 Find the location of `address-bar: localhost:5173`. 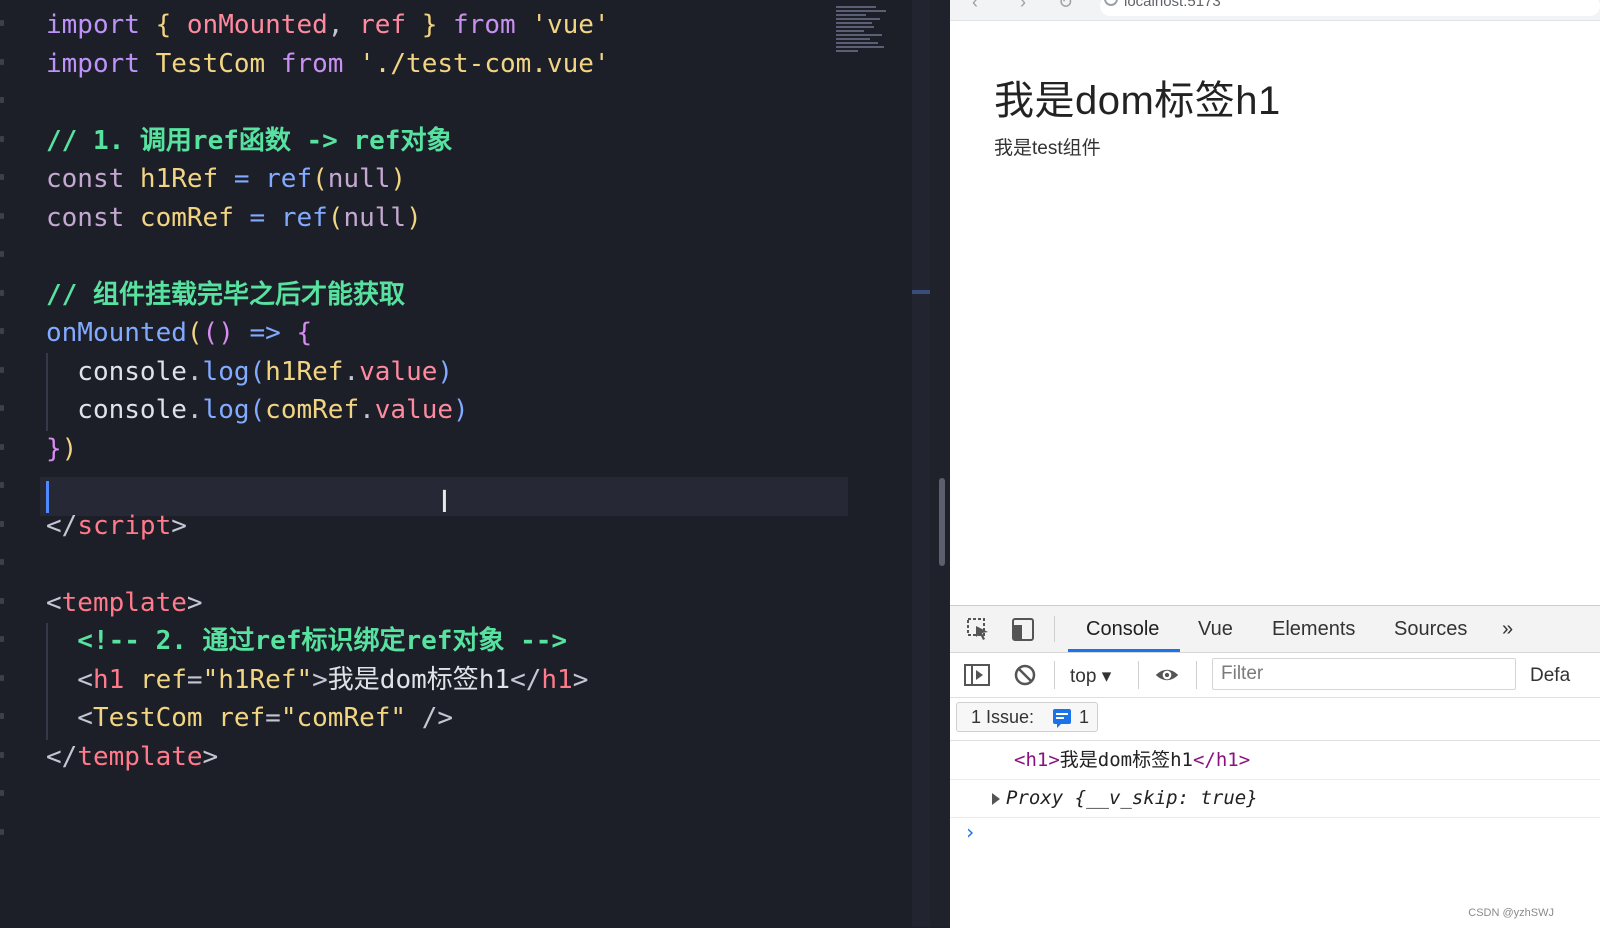

address-bar: localhost:5173 is located at coordinates (1350, 8).